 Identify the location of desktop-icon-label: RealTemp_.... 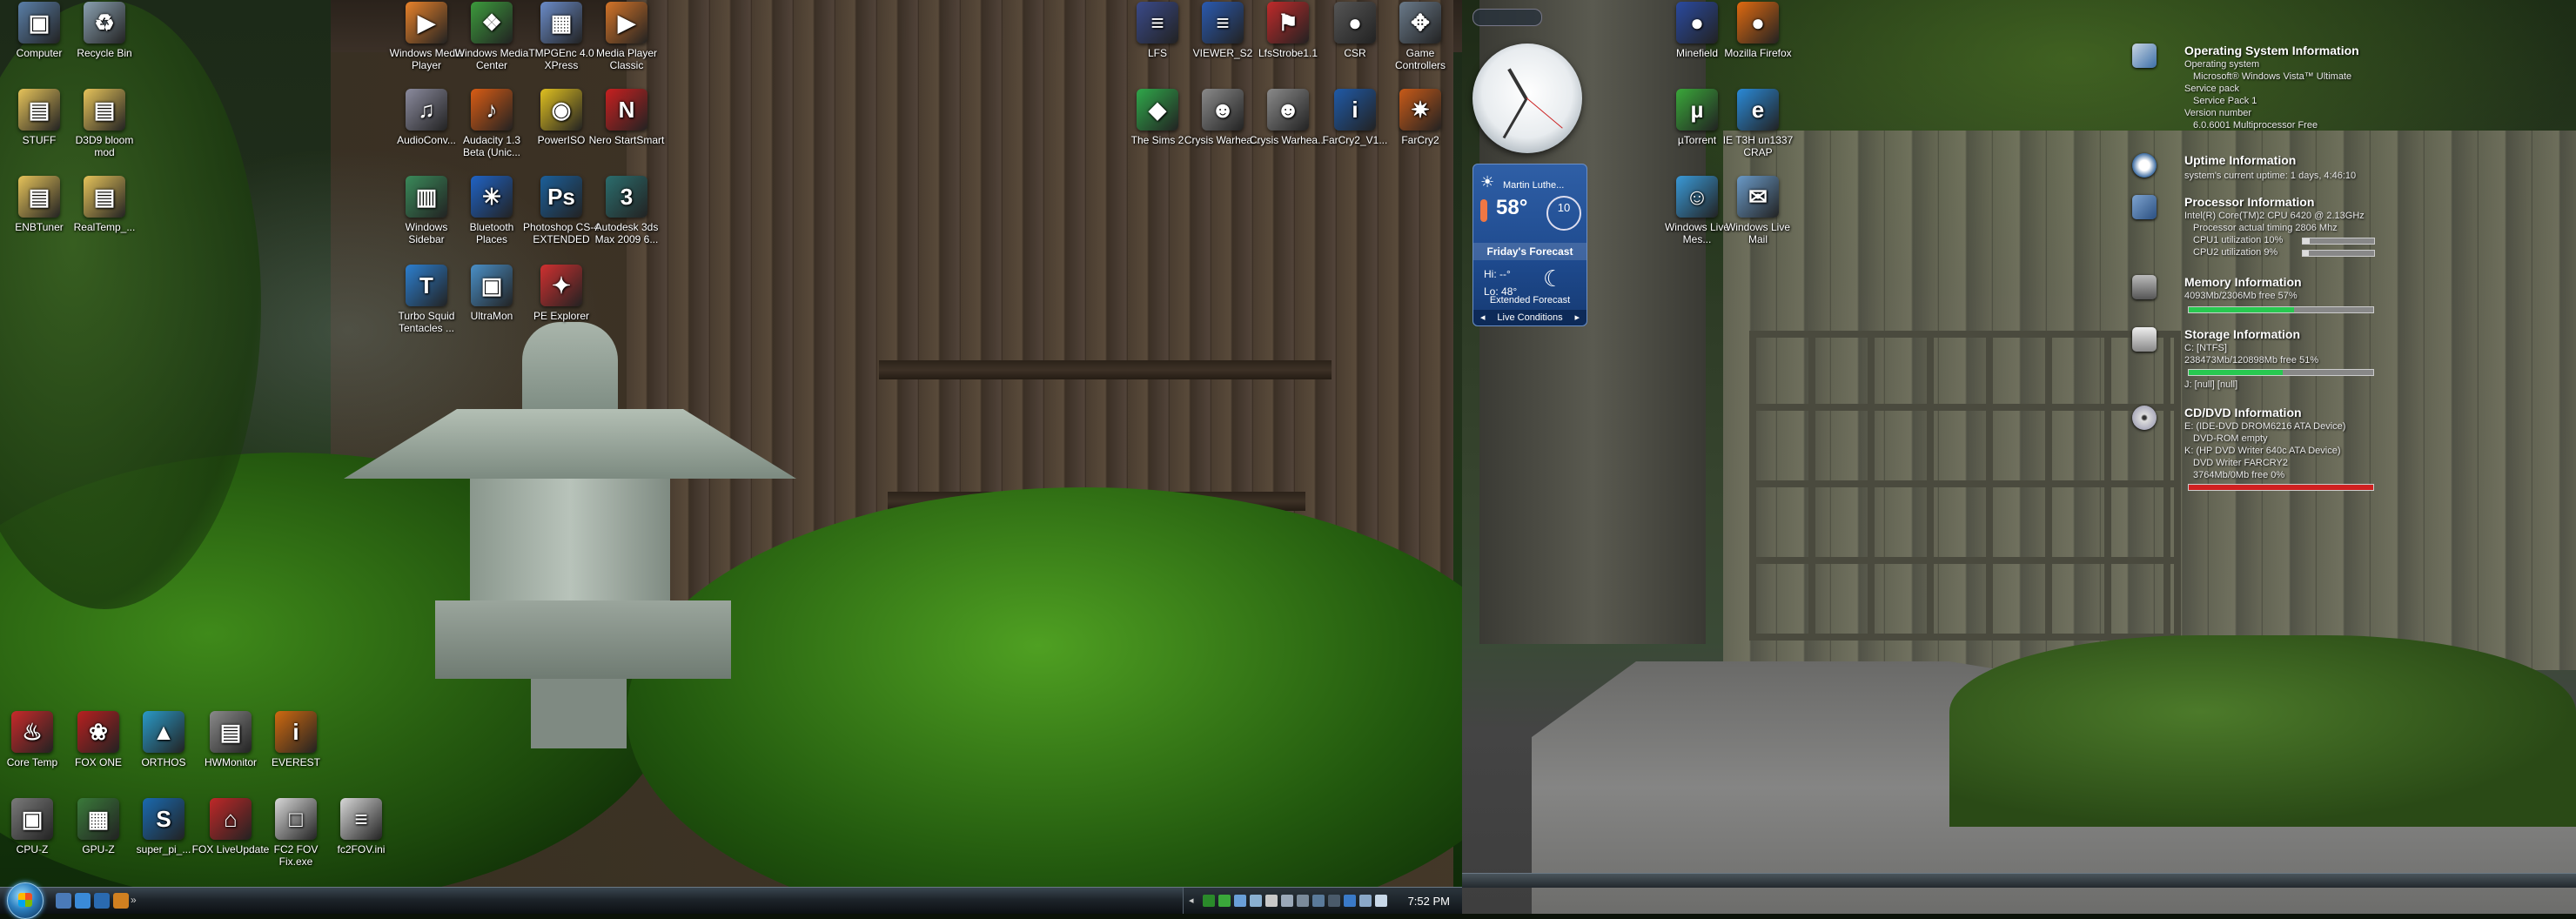
(104, 227).